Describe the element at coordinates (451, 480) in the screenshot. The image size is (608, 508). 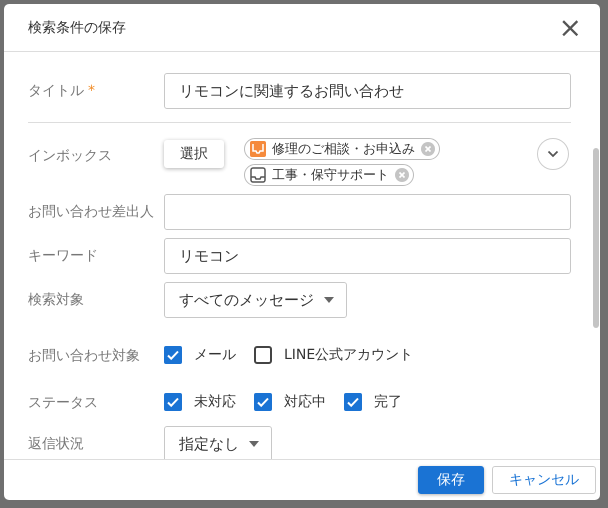
I see `save-button: 保存` at that location.